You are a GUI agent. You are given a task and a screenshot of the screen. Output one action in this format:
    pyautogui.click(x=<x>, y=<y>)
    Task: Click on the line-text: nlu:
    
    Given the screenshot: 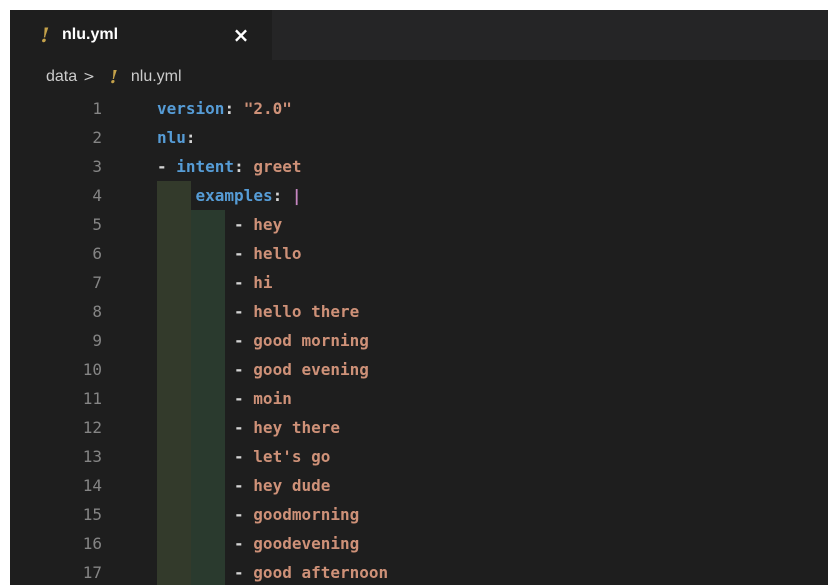 What is the action you would take?
    pyautogui.click(x=176, y=137)
    